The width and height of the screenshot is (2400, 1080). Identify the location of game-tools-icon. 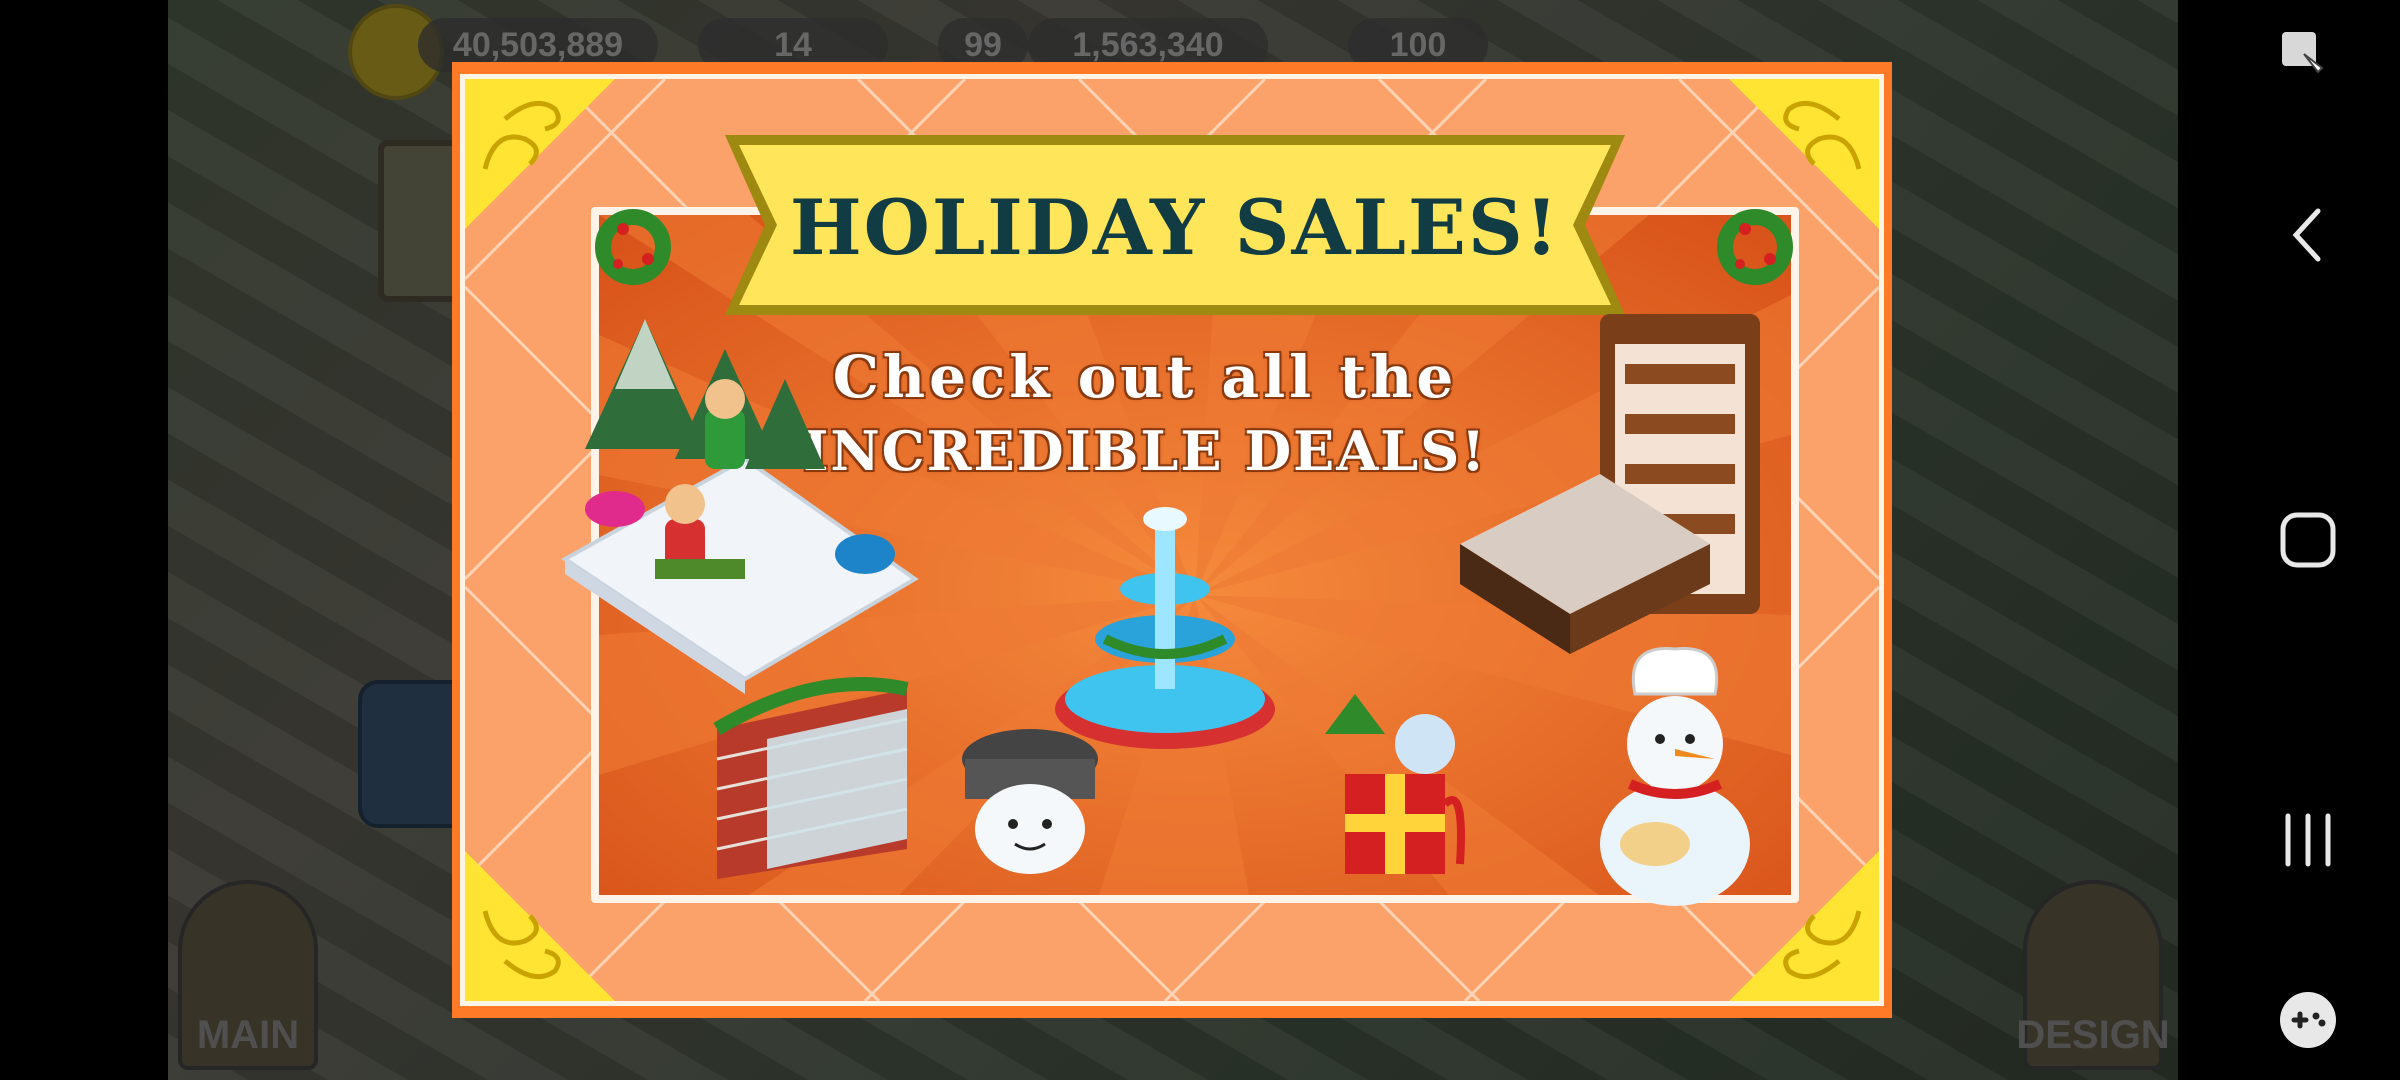
(2308, 1020).